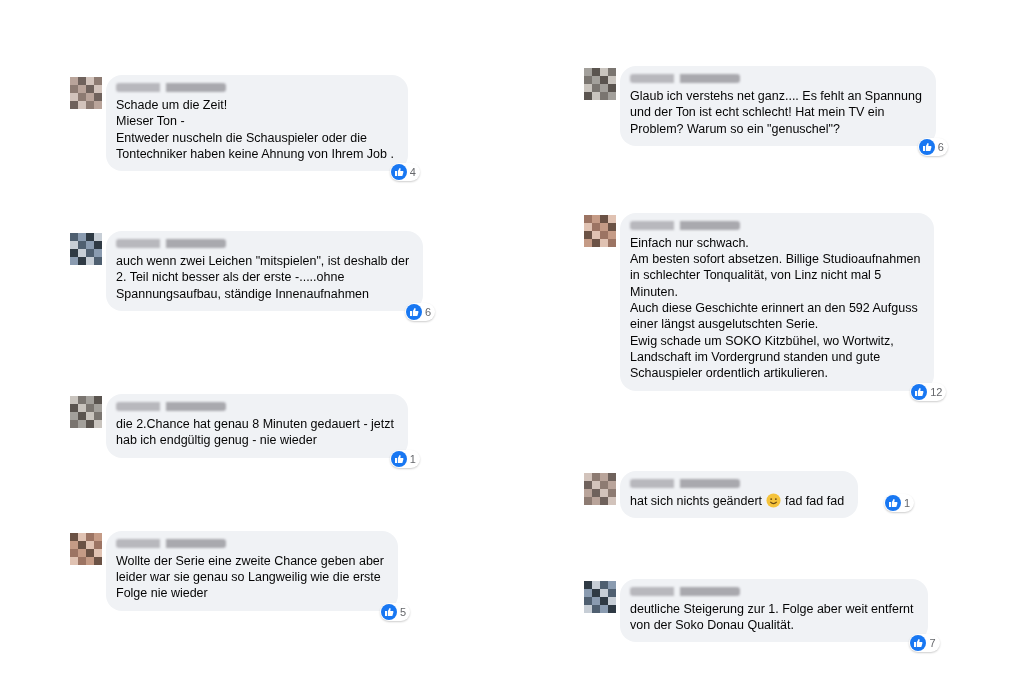 Image resolution: width=1024 pixels, height=683 pixels. What do you see at coordinates (412, 172) in the screenshot?
I see `like-count: 4` at bounding box center [412, 172].